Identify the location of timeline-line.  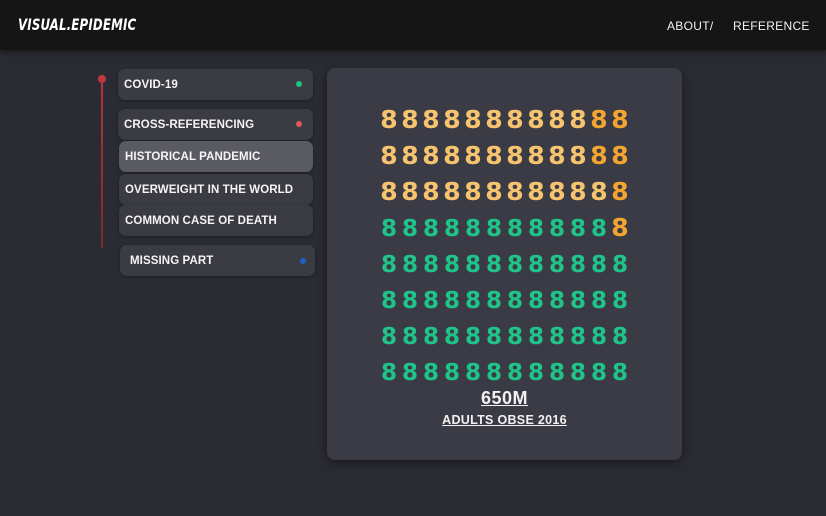
(102, 163).